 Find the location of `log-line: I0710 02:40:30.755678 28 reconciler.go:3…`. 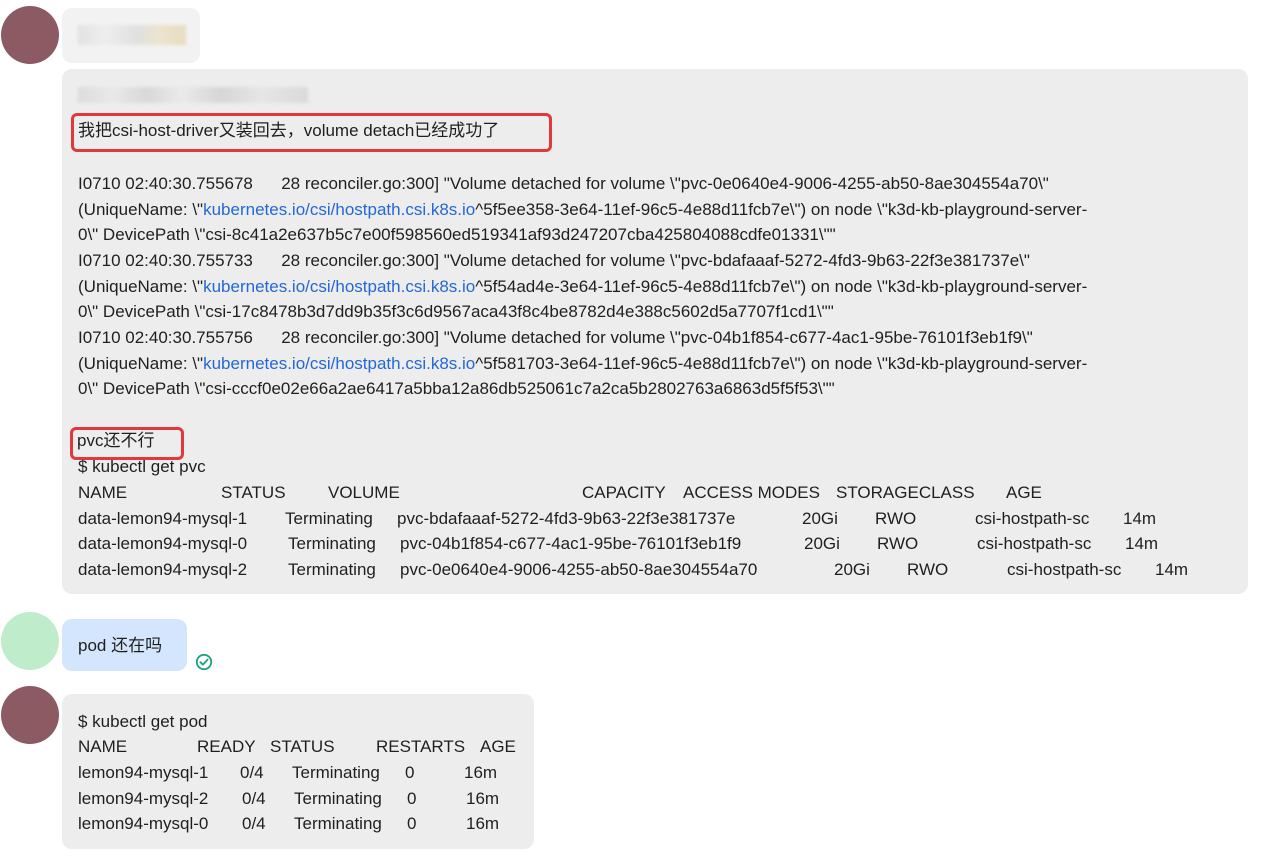

log-line: I0710 02:40:30.755678 28 reconciler.go:3… is located at coordinates (563, 183).